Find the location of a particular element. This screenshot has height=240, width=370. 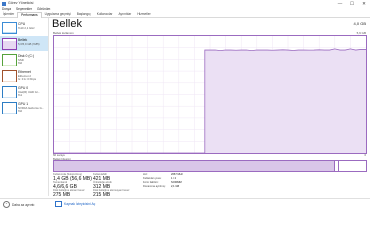

detail-key: Kullanılan yuva: is located at coordinates (152, 178).